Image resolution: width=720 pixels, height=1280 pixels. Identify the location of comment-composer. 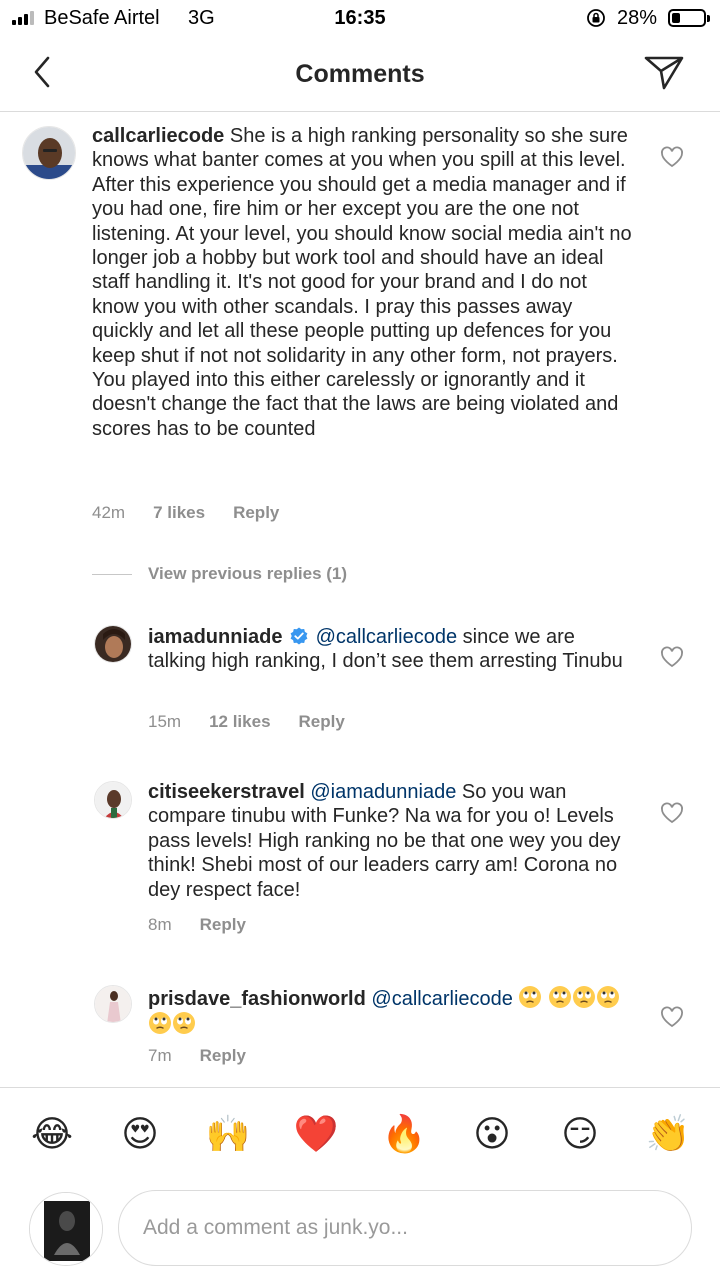
(360, 1231).